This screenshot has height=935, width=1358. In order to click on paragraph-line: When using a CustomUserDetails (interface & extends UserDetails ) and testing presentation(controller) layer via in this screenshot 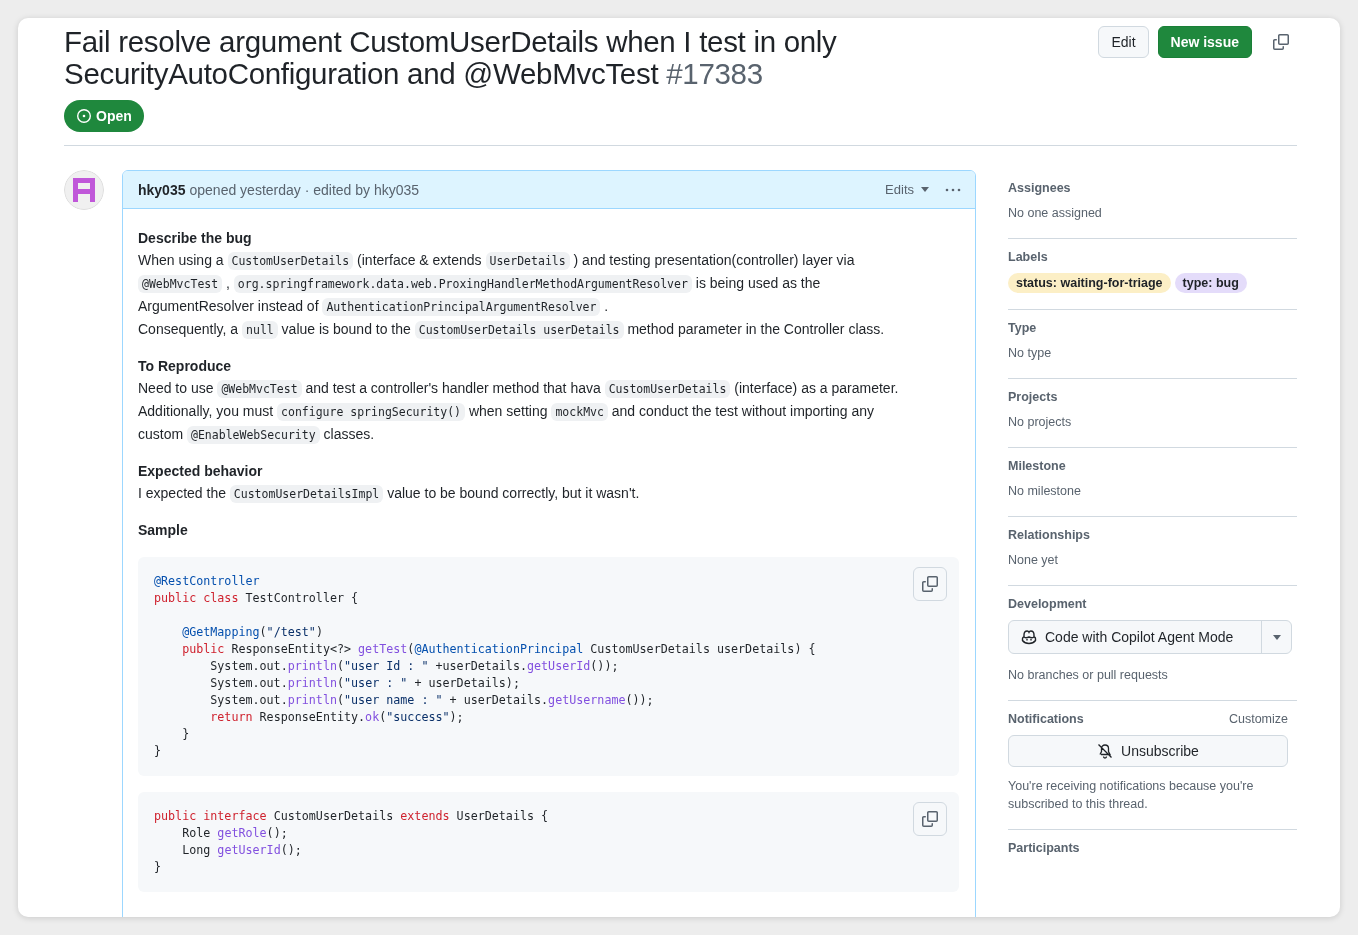, I will do `click(497, 261)`.